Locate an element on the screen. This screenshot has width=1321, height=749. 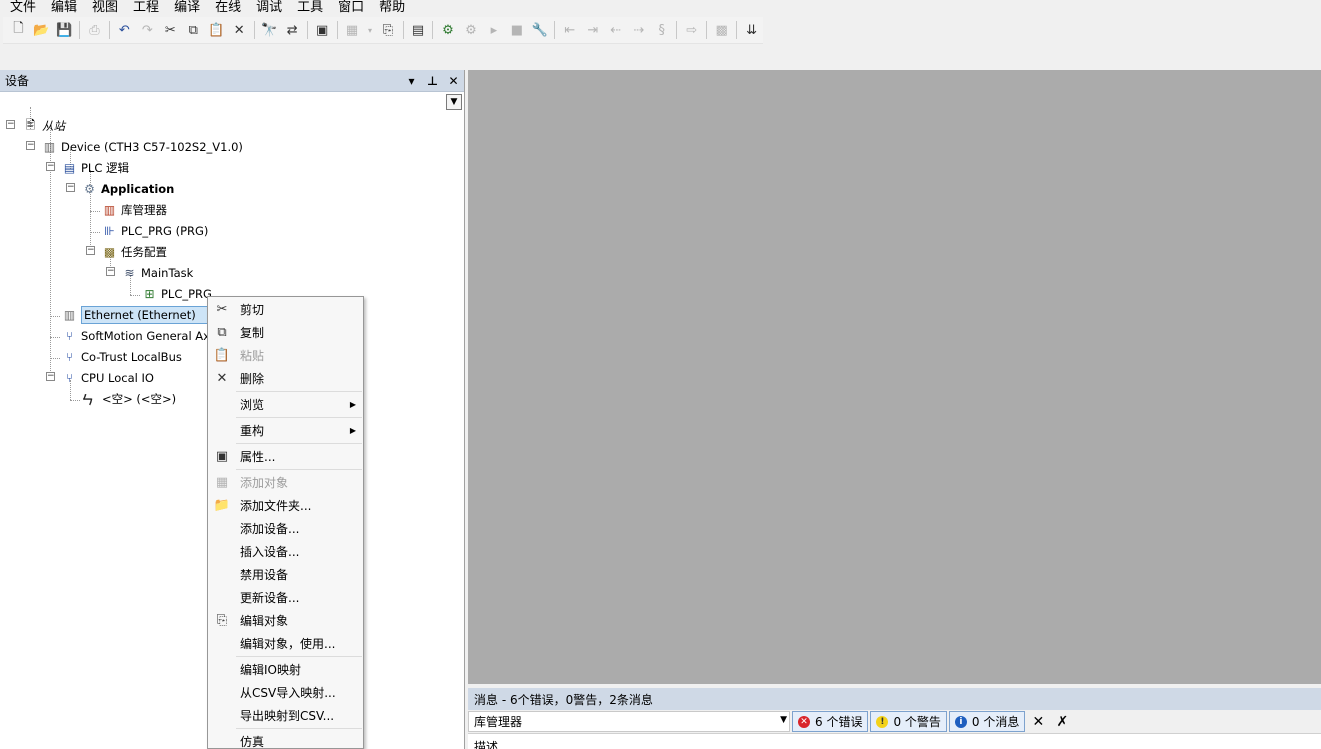
tree-node-plc-logic: ▤ PLC 逻辑 is located at coordinates (95, 168).